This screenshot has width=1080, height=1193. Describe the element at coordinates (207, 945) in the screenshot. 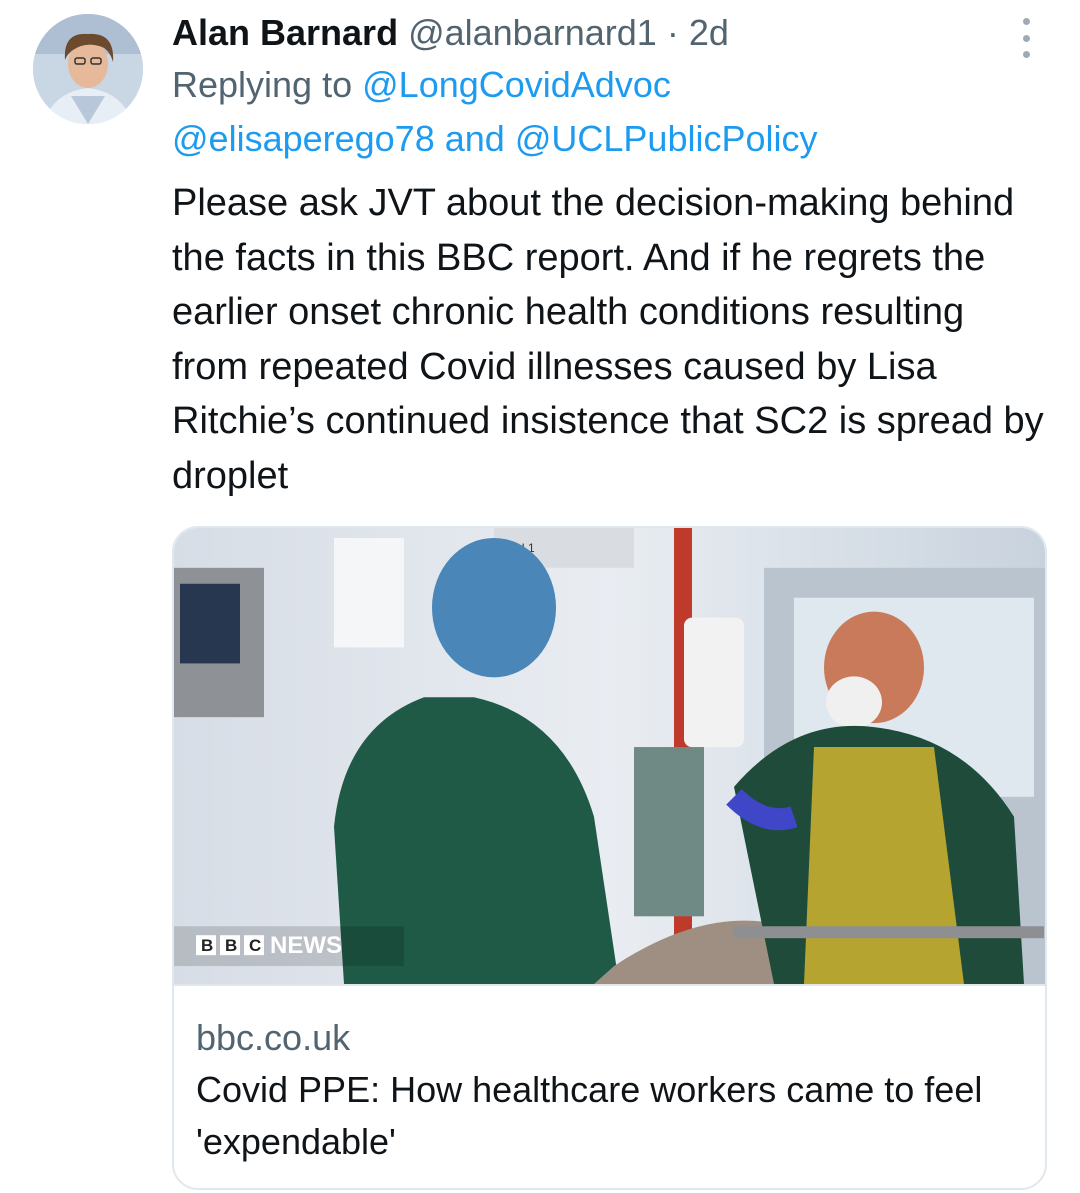

I see `bbc-logo-b1: B` at that location.